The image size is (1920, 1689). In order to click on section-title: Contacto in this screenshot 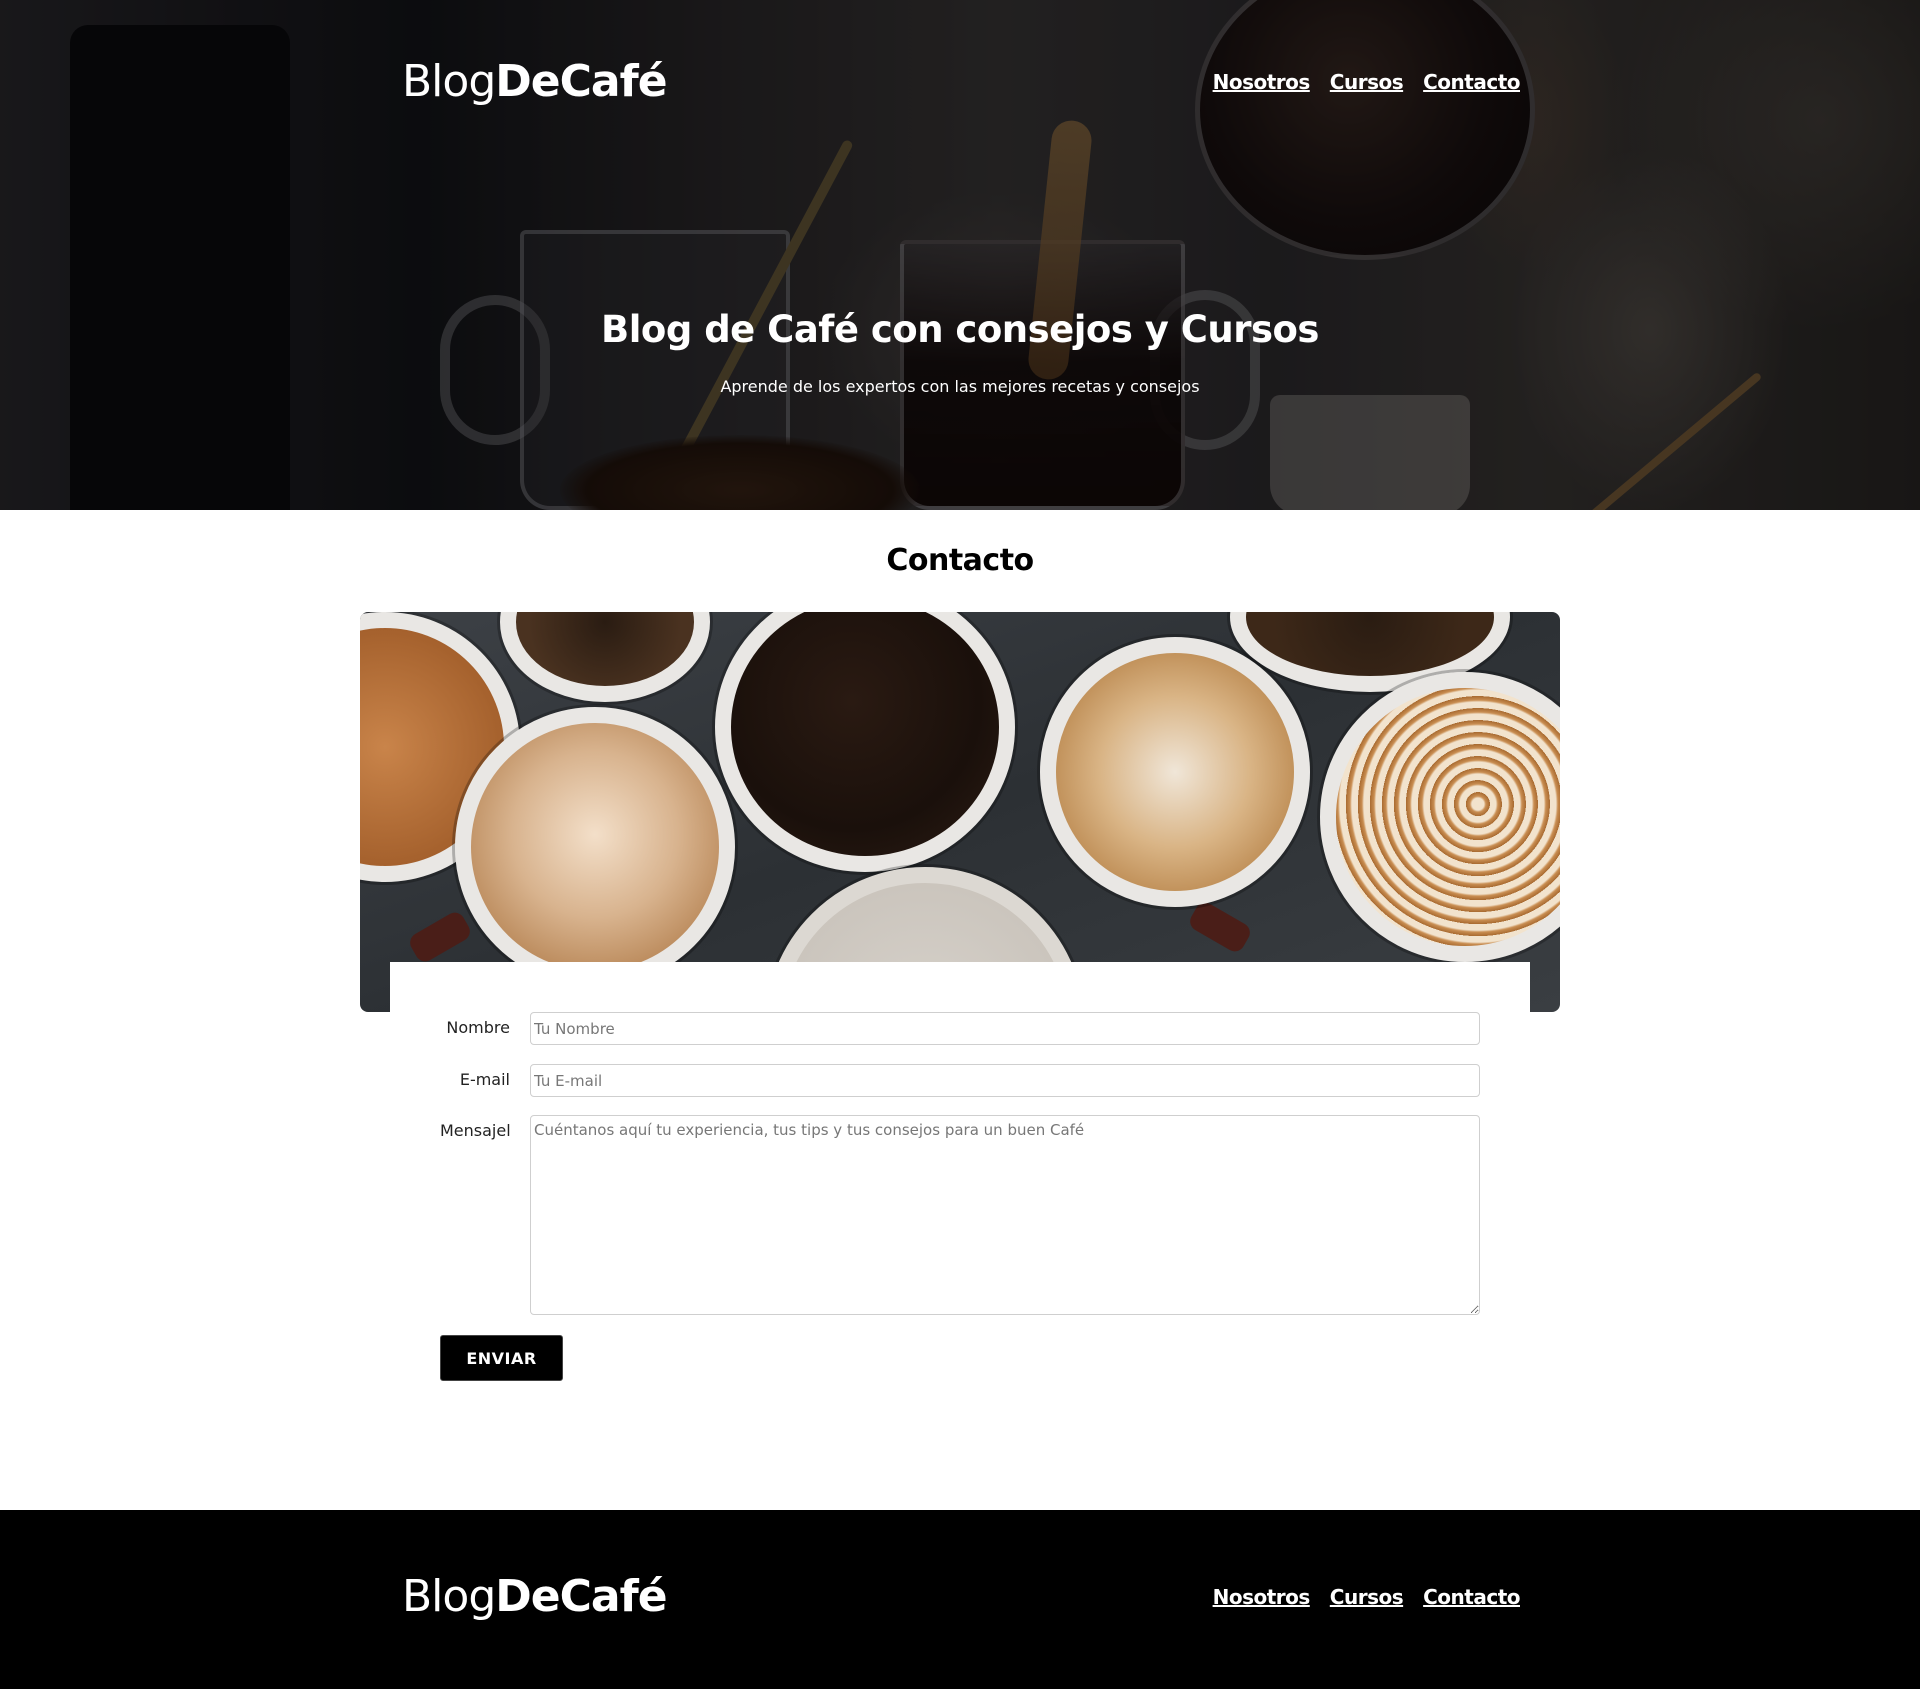, I will do `click(960, 560)`.